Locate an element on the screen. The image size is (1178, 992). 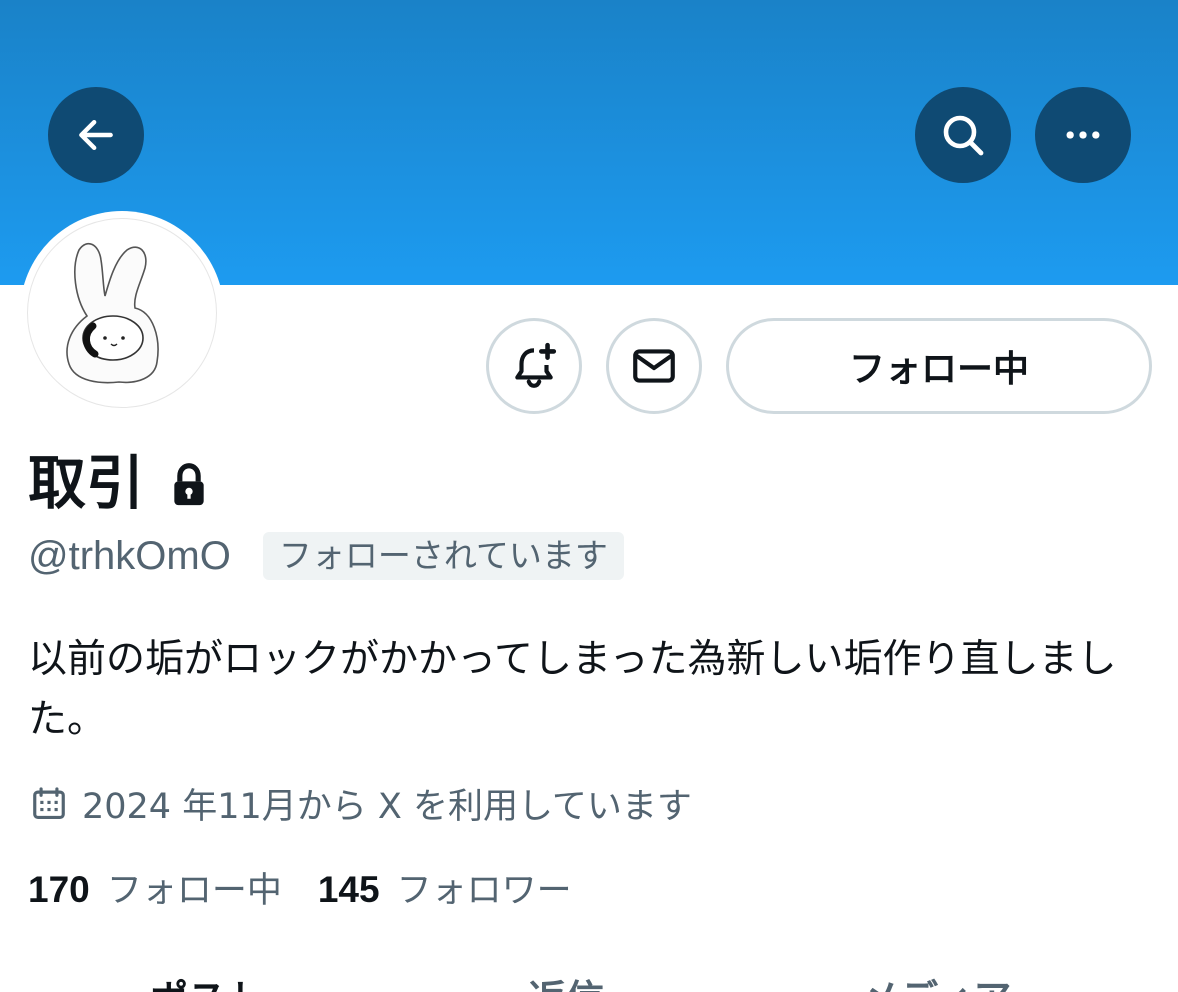
following-label: フォロー中 is located at coordinates (194, 891).